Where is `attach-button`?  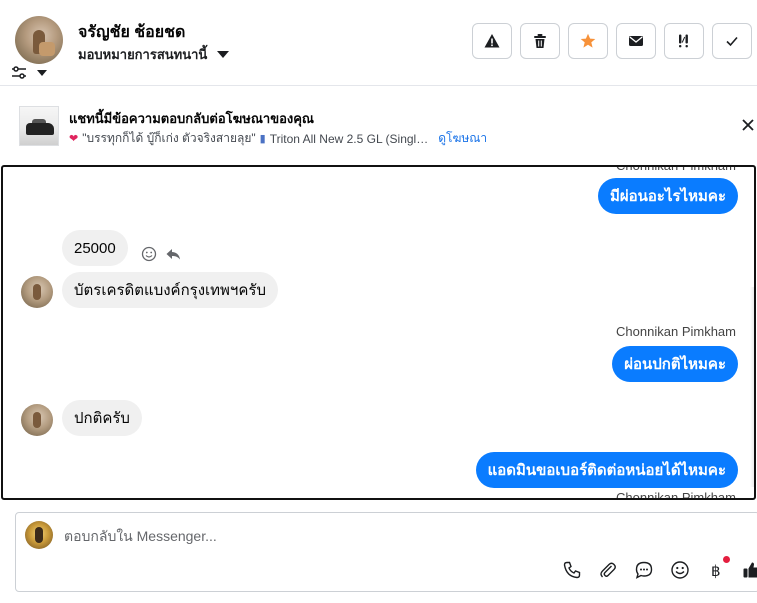
attach-button is located at coordinates (608, 570).